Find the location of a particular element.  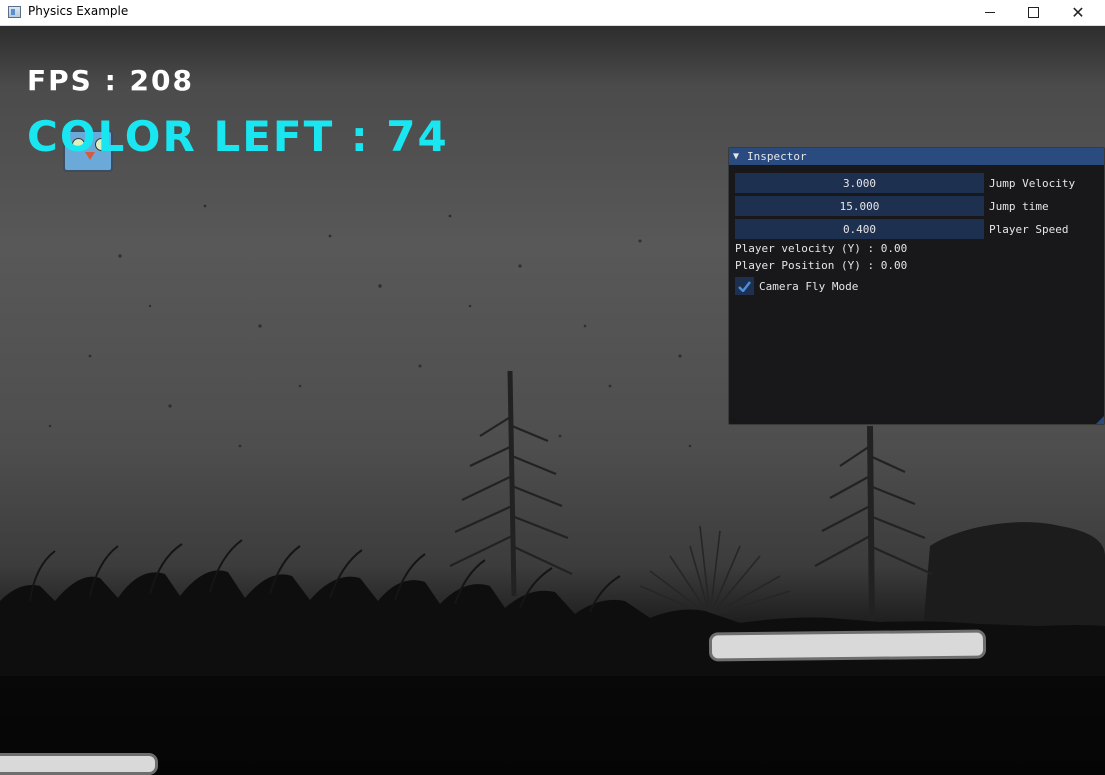

player-speed-row: 0.400 Player Speed is located at coordinates (901, 229).